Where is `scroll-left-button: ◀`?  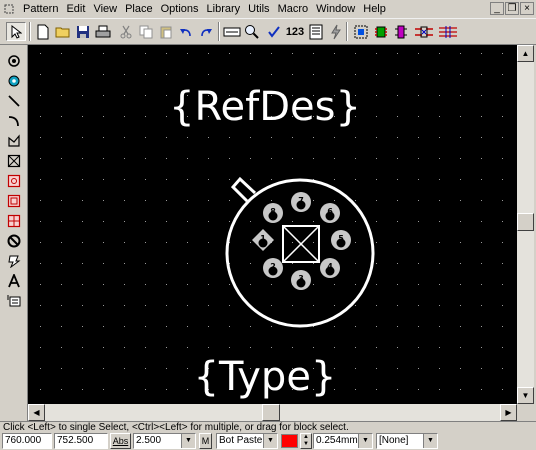
scroll-left-button: ◀ is located at coordinates (36, 412).